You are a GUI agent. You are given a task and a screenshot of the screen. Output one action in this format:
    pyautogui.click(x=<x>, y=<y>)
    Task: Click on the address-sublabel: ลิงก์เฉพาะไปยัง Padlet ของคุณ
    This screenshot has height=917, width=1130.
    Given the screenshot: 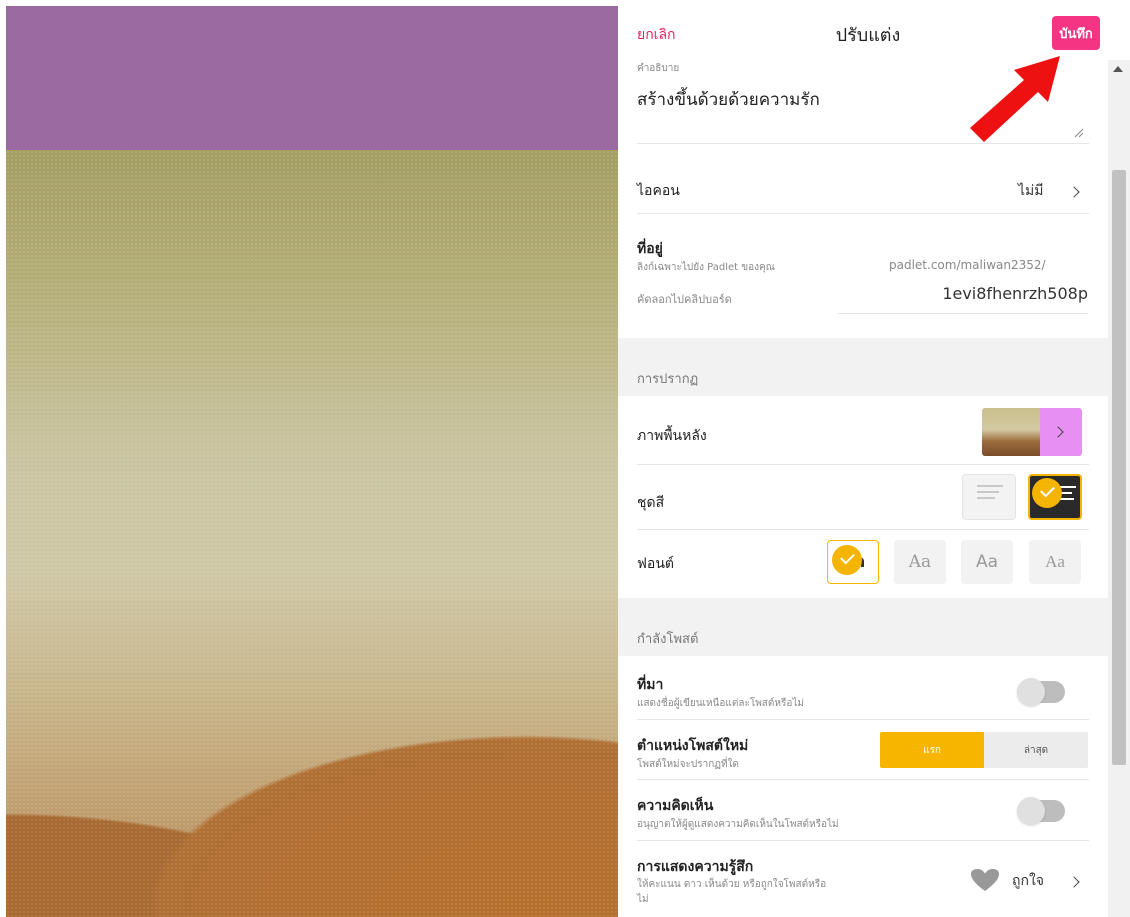 What is the action you would take?
    pyautogui.click(x=706, y=267)
    